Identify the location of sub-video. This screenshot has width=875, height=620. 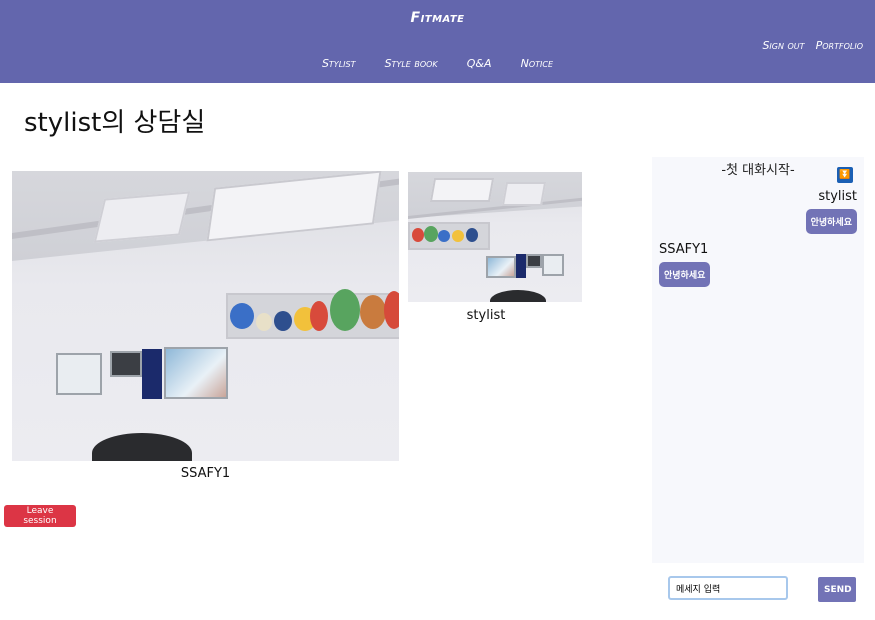
(495, 237).